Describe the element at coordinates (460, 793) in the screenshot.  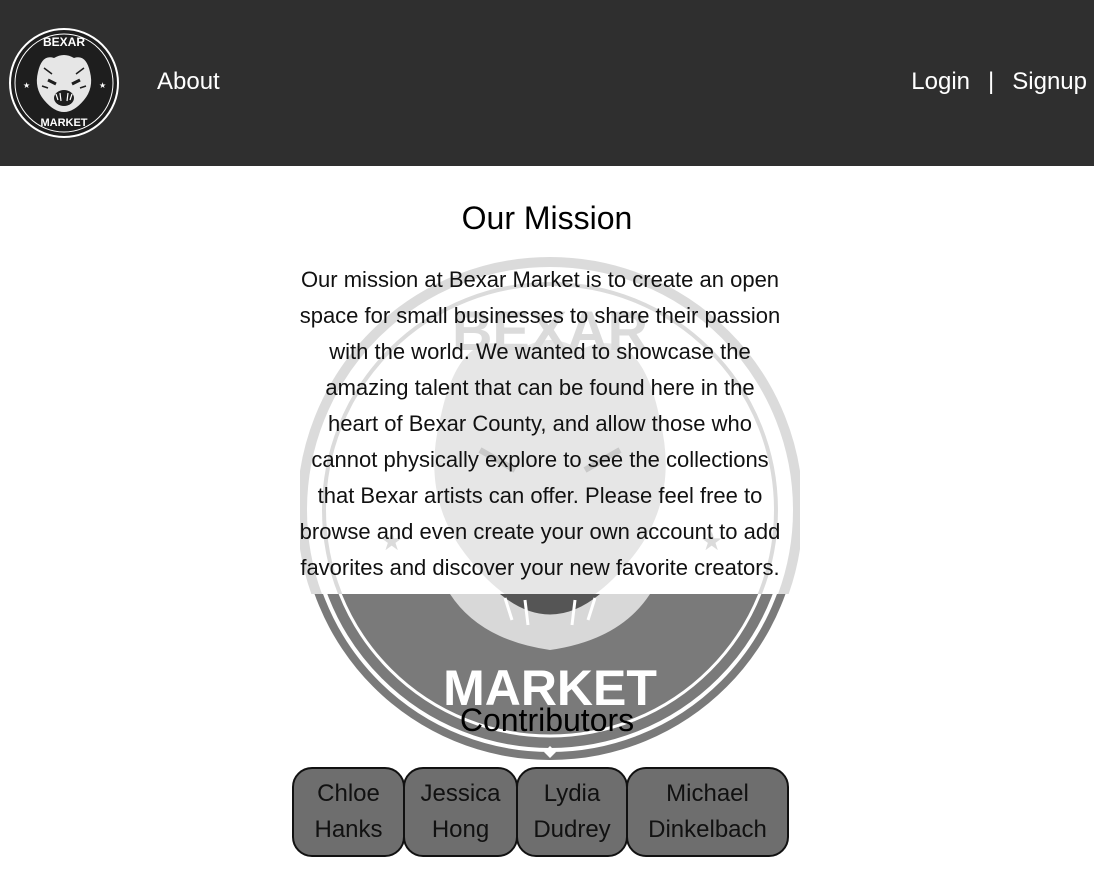
I see `contributor-first-name: Jessica` at that location.